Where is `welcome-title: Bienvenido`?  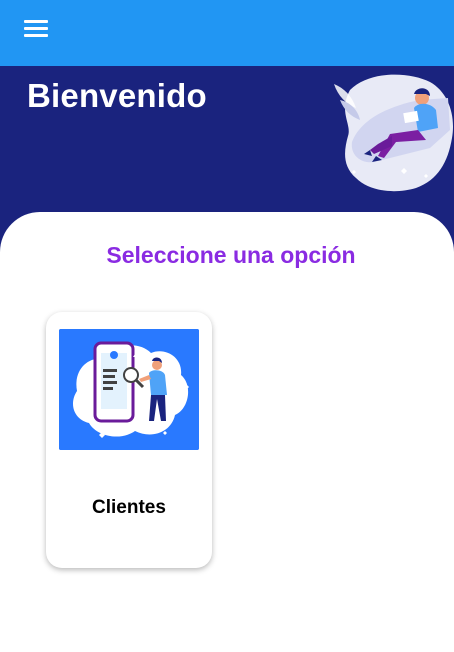
welcome-title: Bienvenido is located at coordinates (117, 95).